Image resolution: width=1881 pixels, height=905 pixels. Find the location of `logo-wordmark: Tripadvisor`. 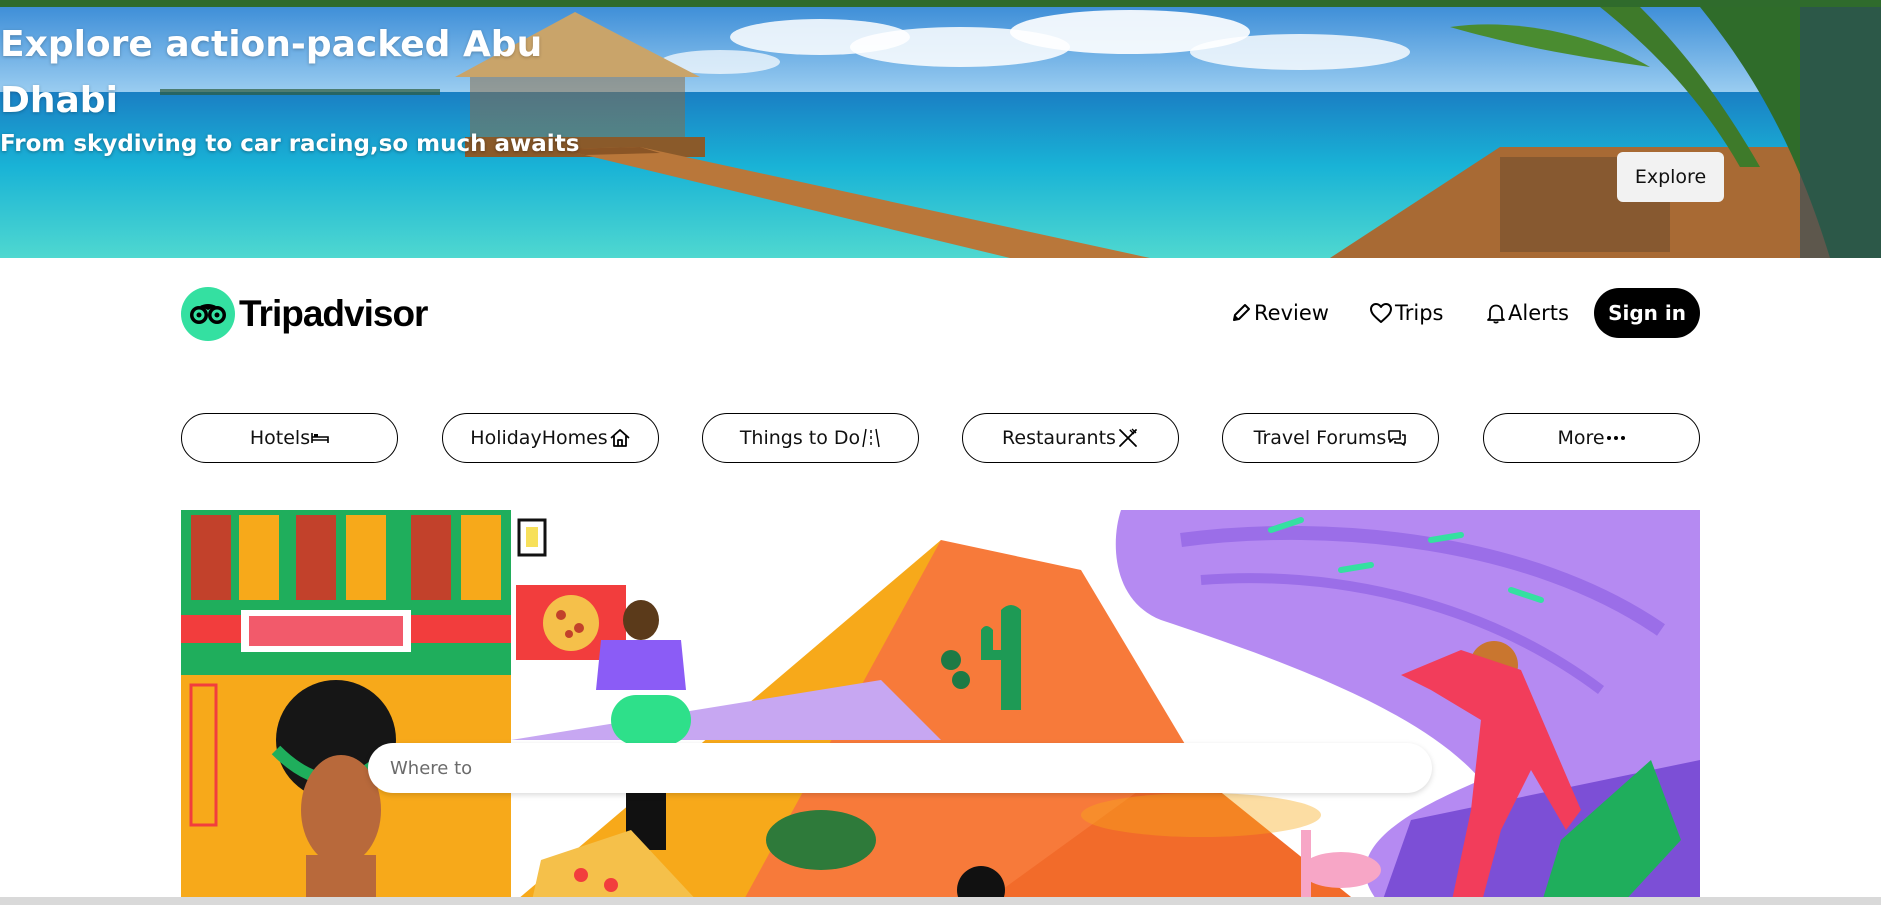

logo-wordmark: Tripadvisor is located at coordinates (333, 313).